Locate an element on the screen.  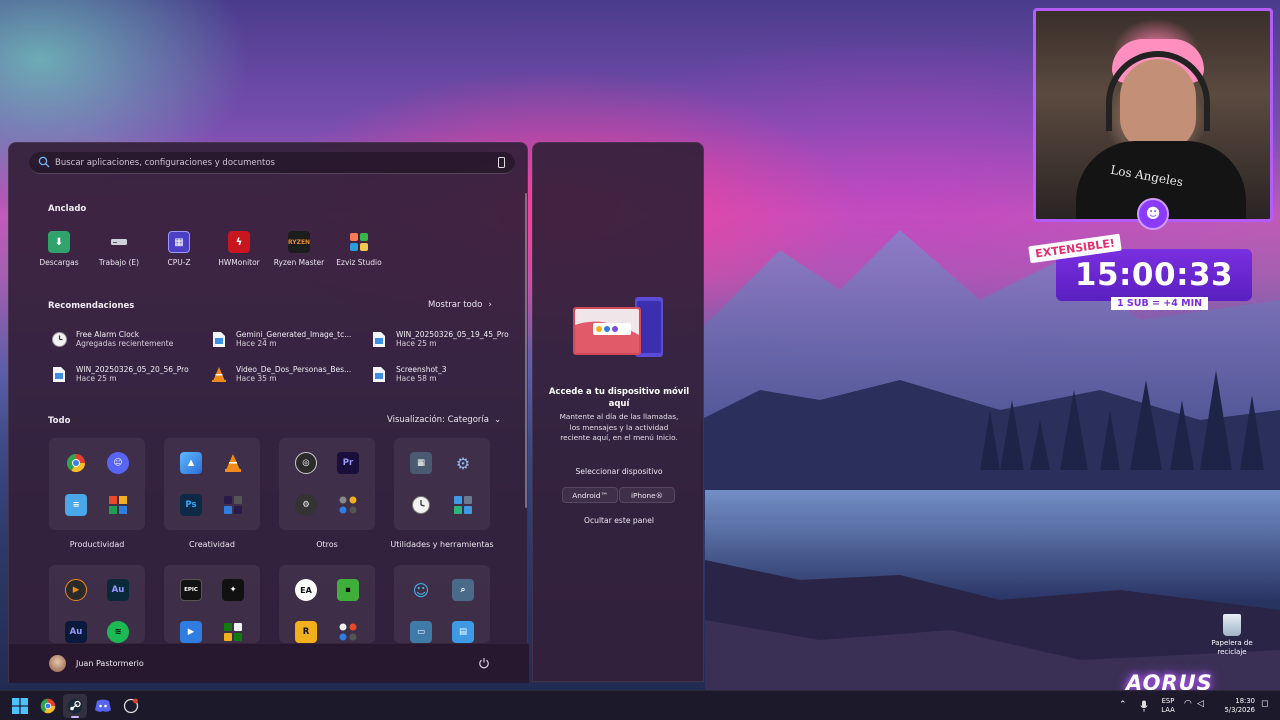
recommendations-title: Recomendaciones is located at coordinates (91, 306).